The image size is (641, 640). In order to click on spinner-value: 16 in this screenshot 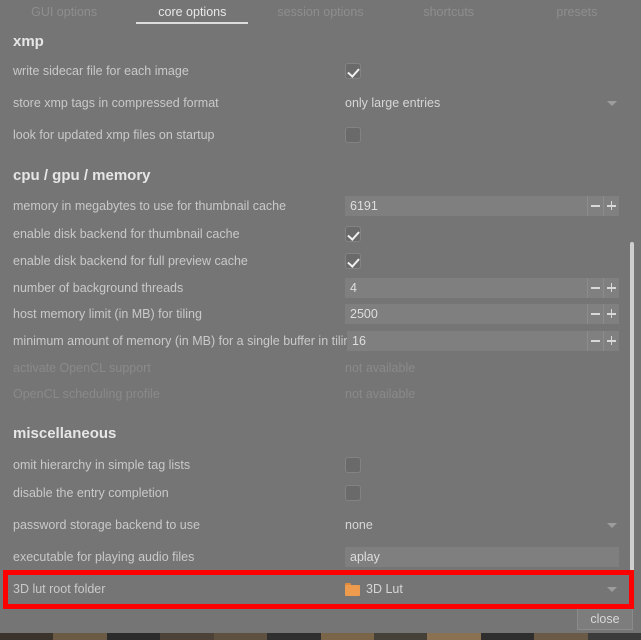, I will do `click(359, 341)`.